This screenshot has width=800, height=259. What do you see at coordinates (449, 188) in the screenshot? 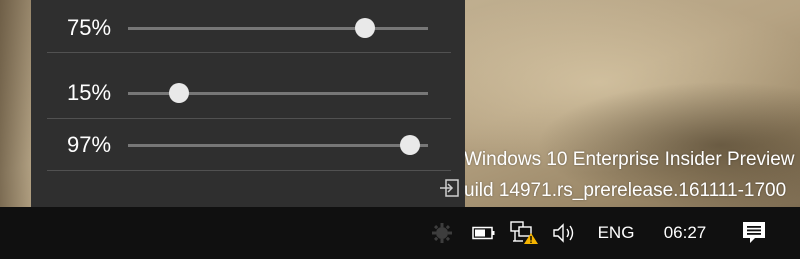
I see `exit-icon` at bounding box center [449, 188].